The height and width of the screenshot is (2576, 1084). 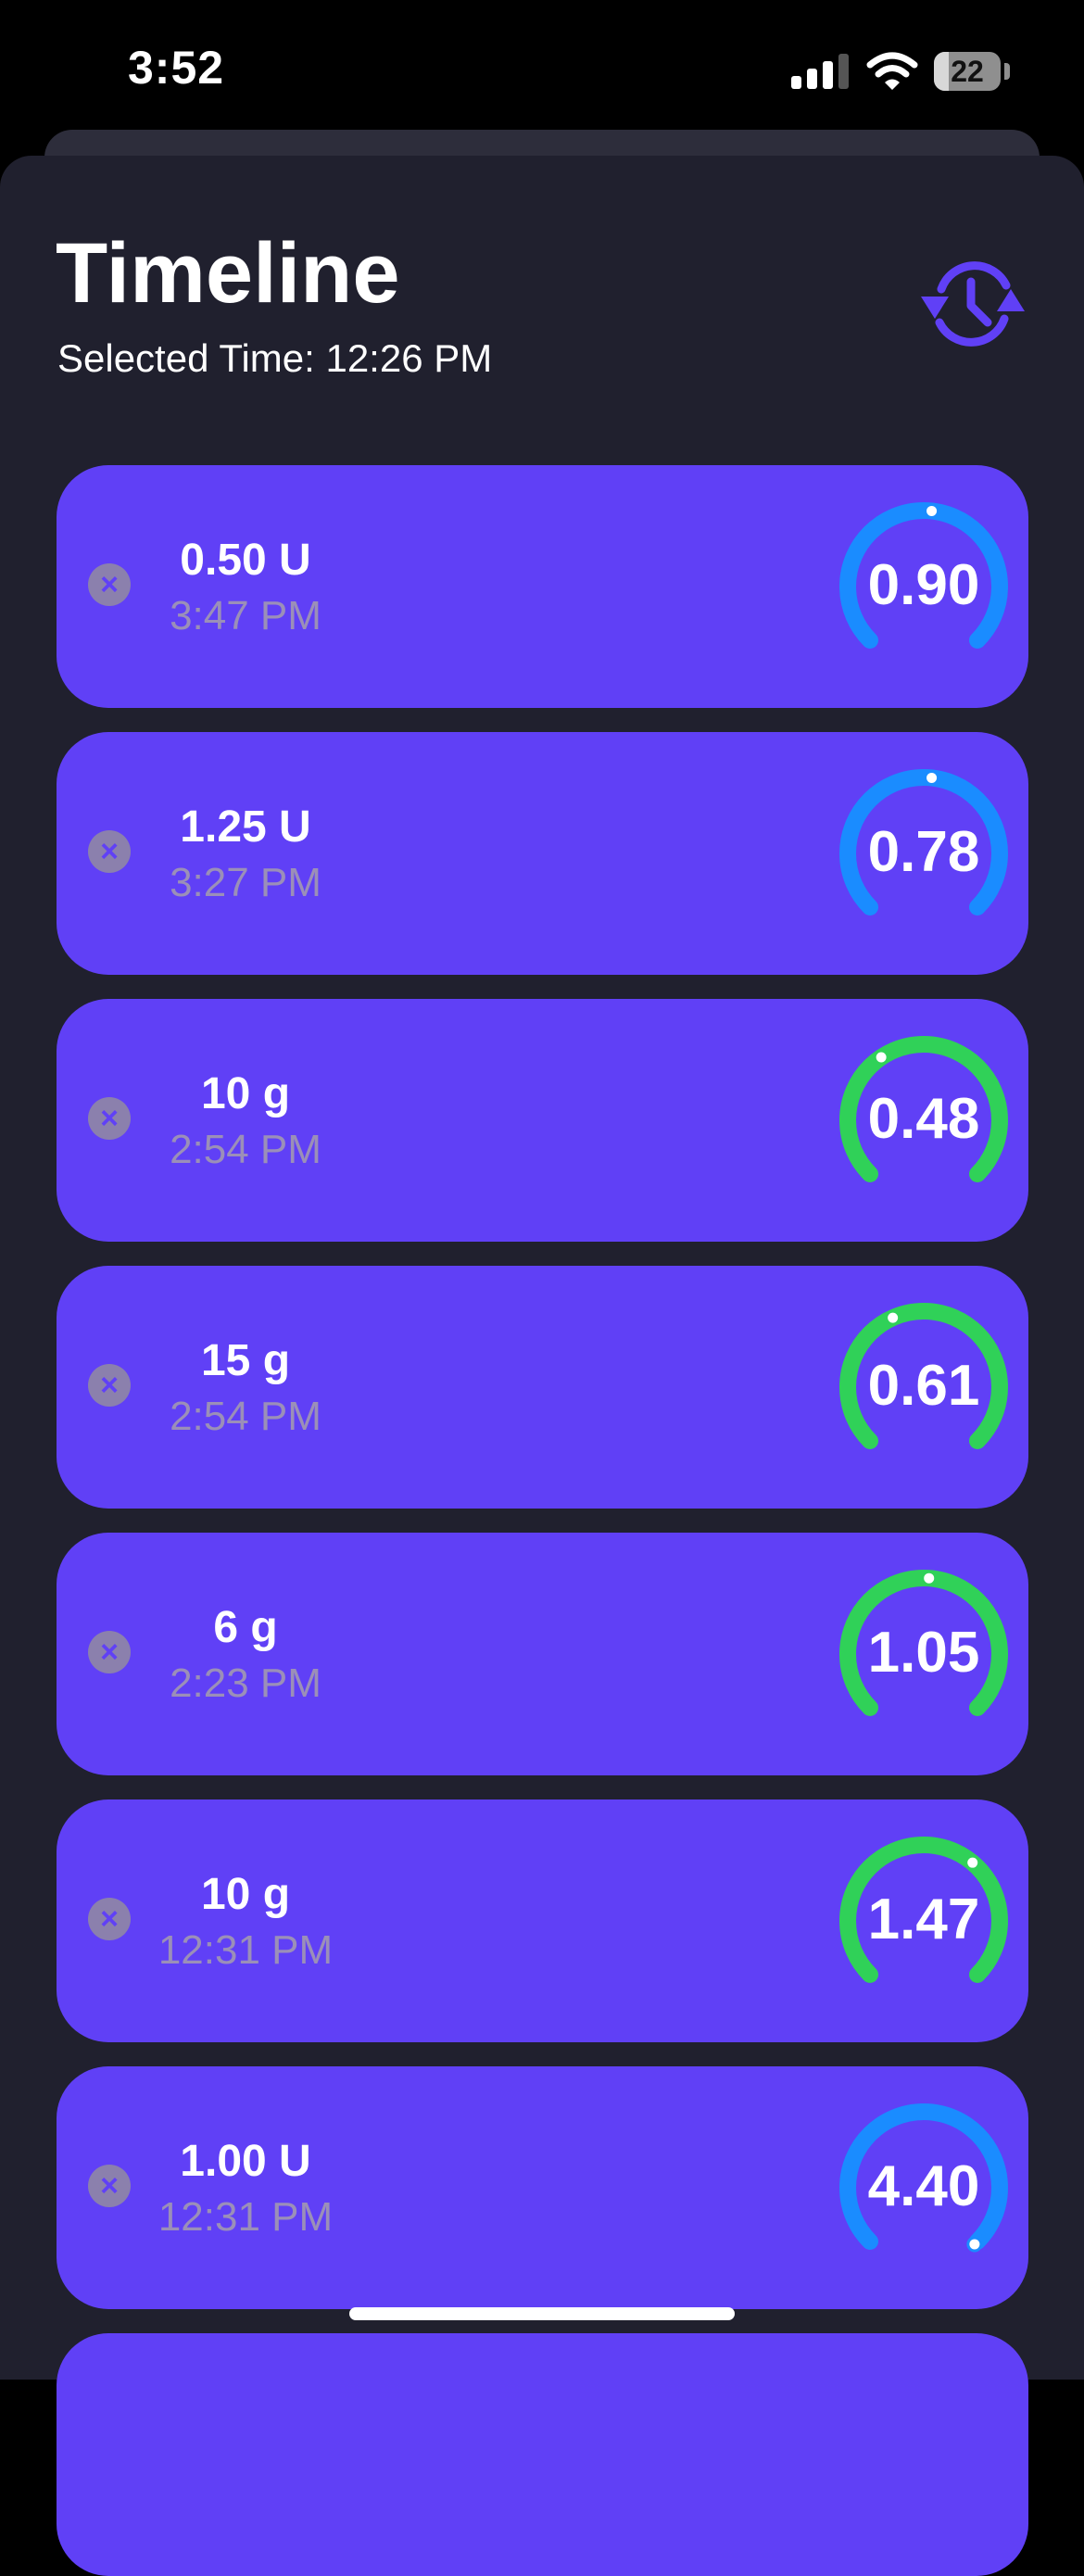 I want to click on history-button, so click(x=973, y=304).